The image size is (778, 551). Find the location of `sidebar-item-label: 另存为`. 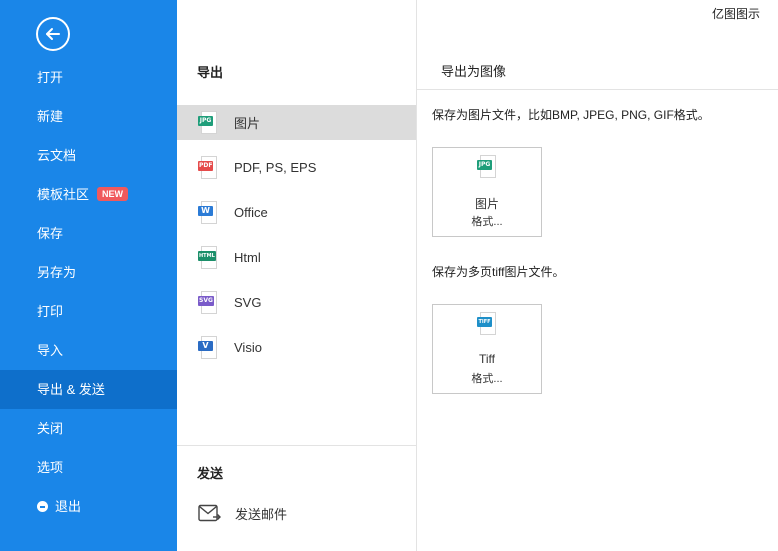

sidebar-item-label: 另存为 is located at coordinates (57, 272).